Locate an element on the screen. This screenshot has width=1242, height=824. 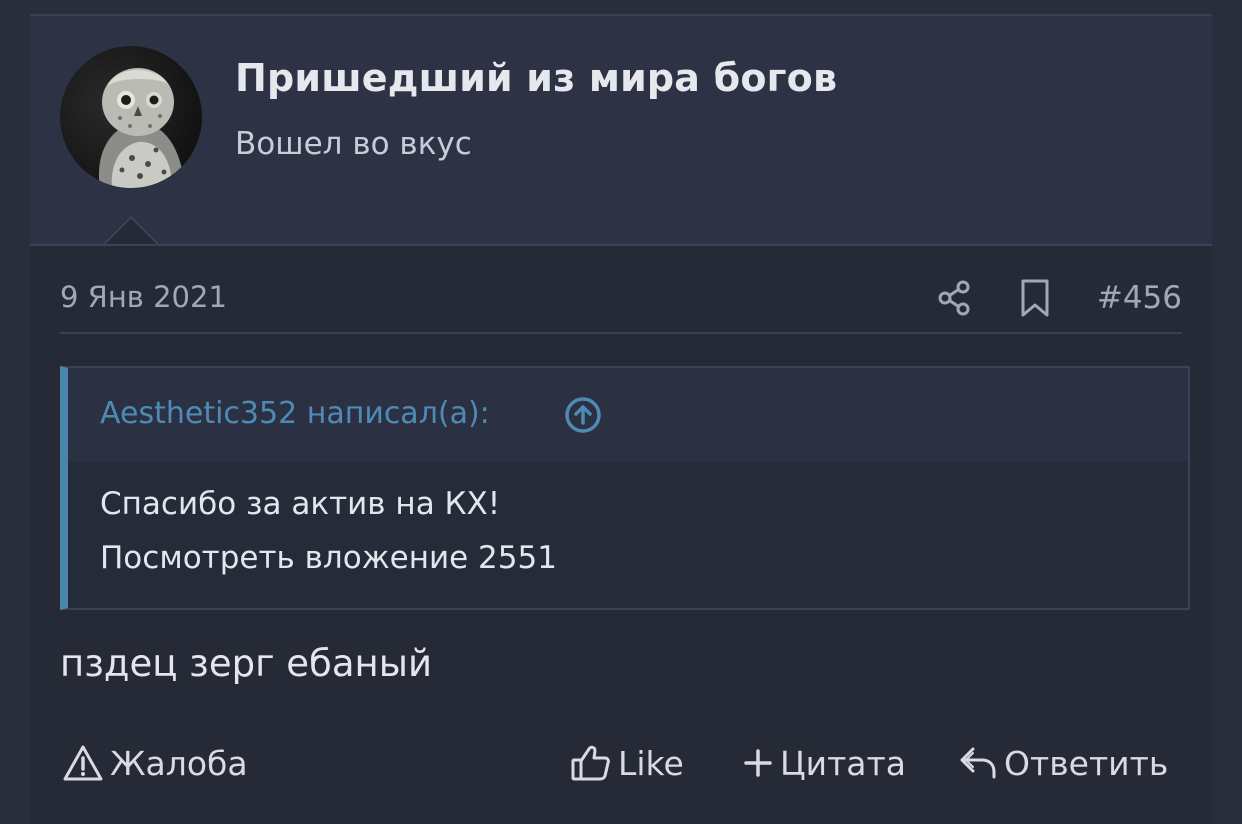
post-message: пздец зерг ебаный is located at coordinates (246, 663).